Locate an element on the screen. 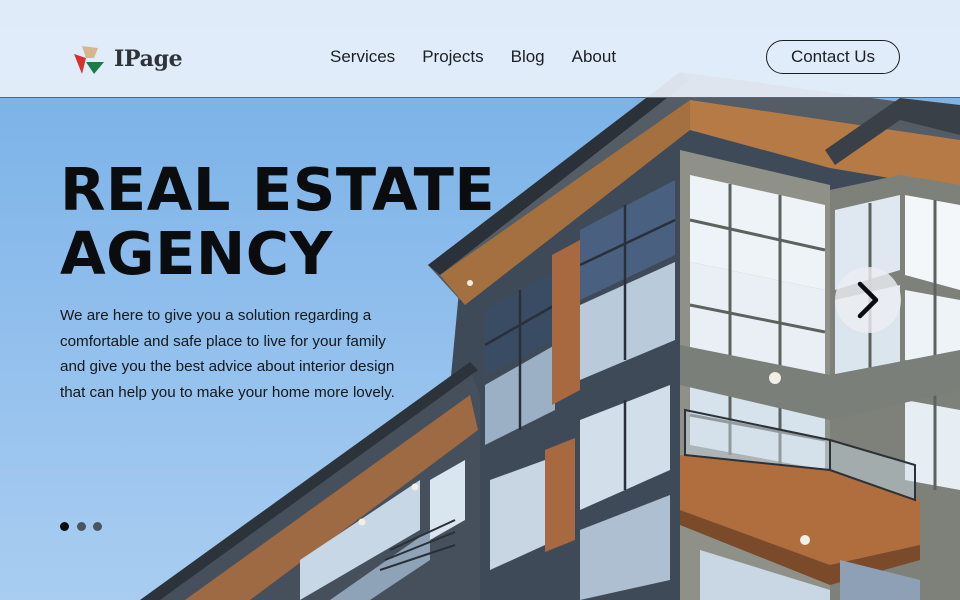 The image size is (960, 600). carousel-dots is located at coordinates (85, 526).